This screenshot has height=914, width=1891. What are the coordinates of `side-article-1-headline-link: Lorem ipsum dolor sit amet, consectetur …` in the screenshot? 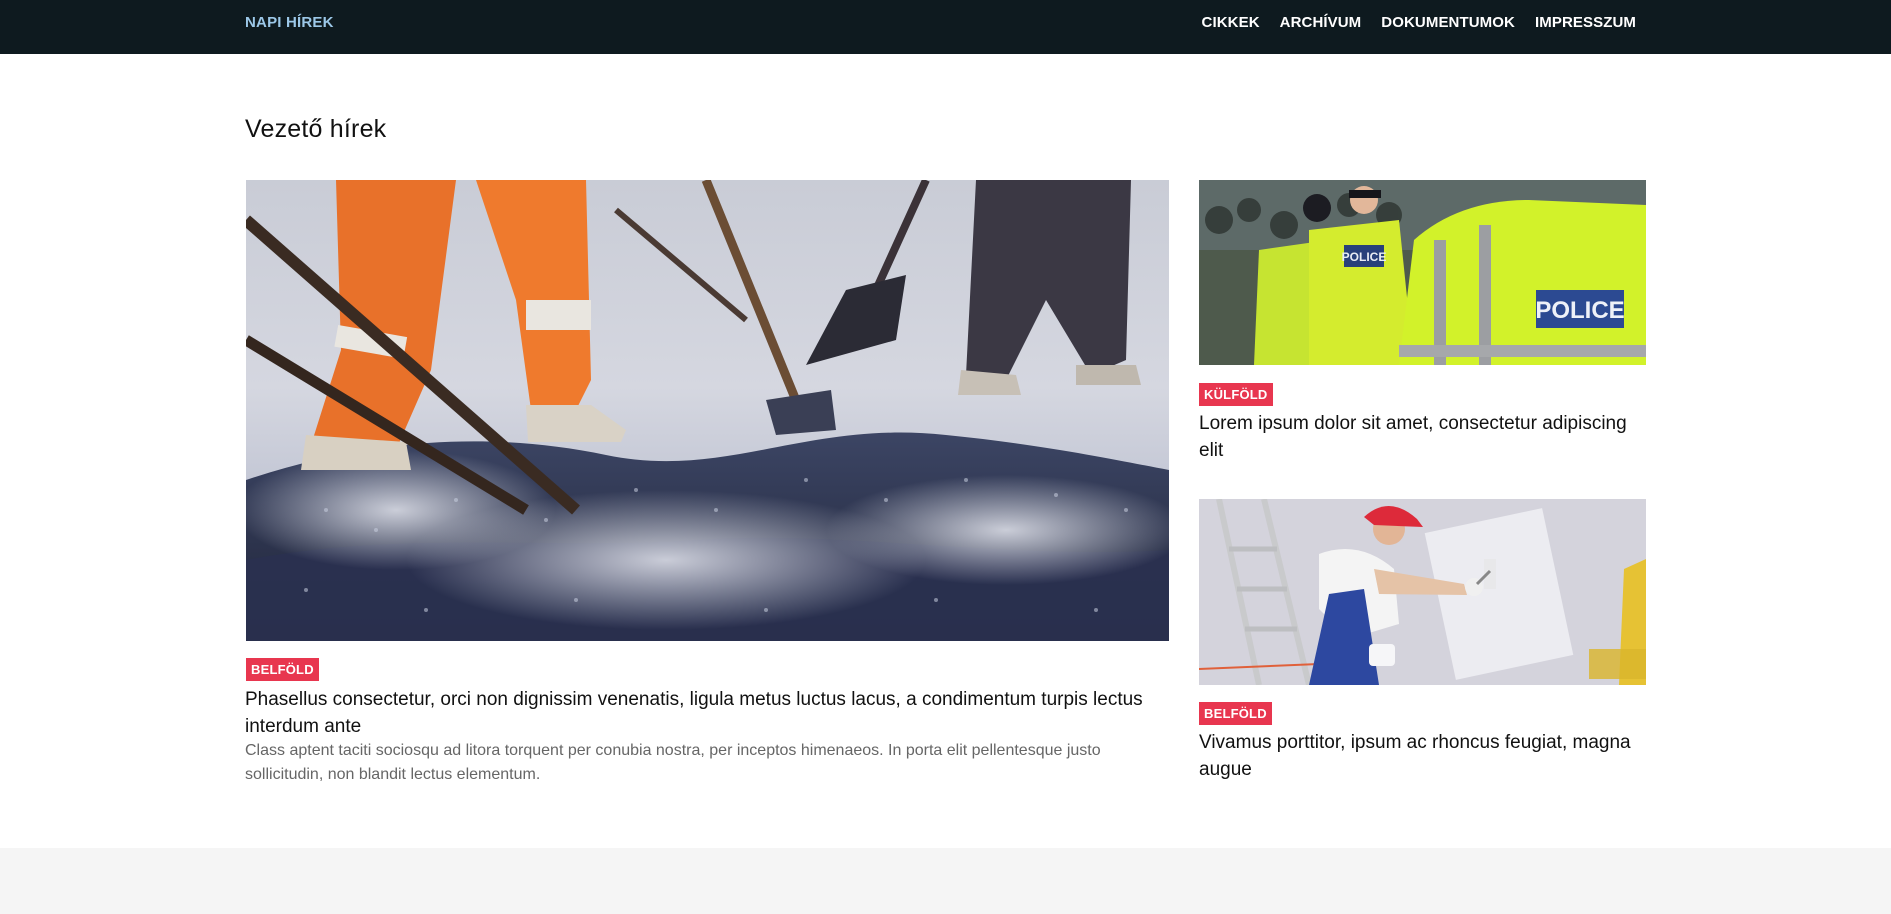 It's located at (1422, 437).